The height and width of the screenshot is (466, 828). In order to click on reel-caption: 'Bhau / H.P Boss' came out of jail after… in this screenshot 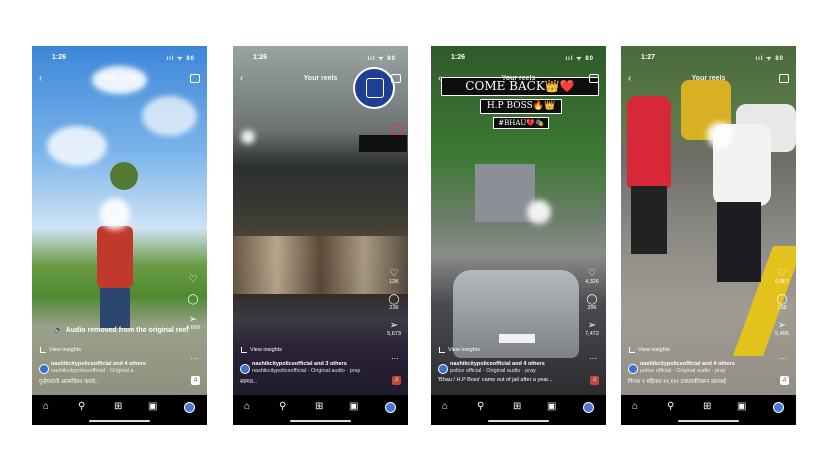, I will do `click(510, 380)`.